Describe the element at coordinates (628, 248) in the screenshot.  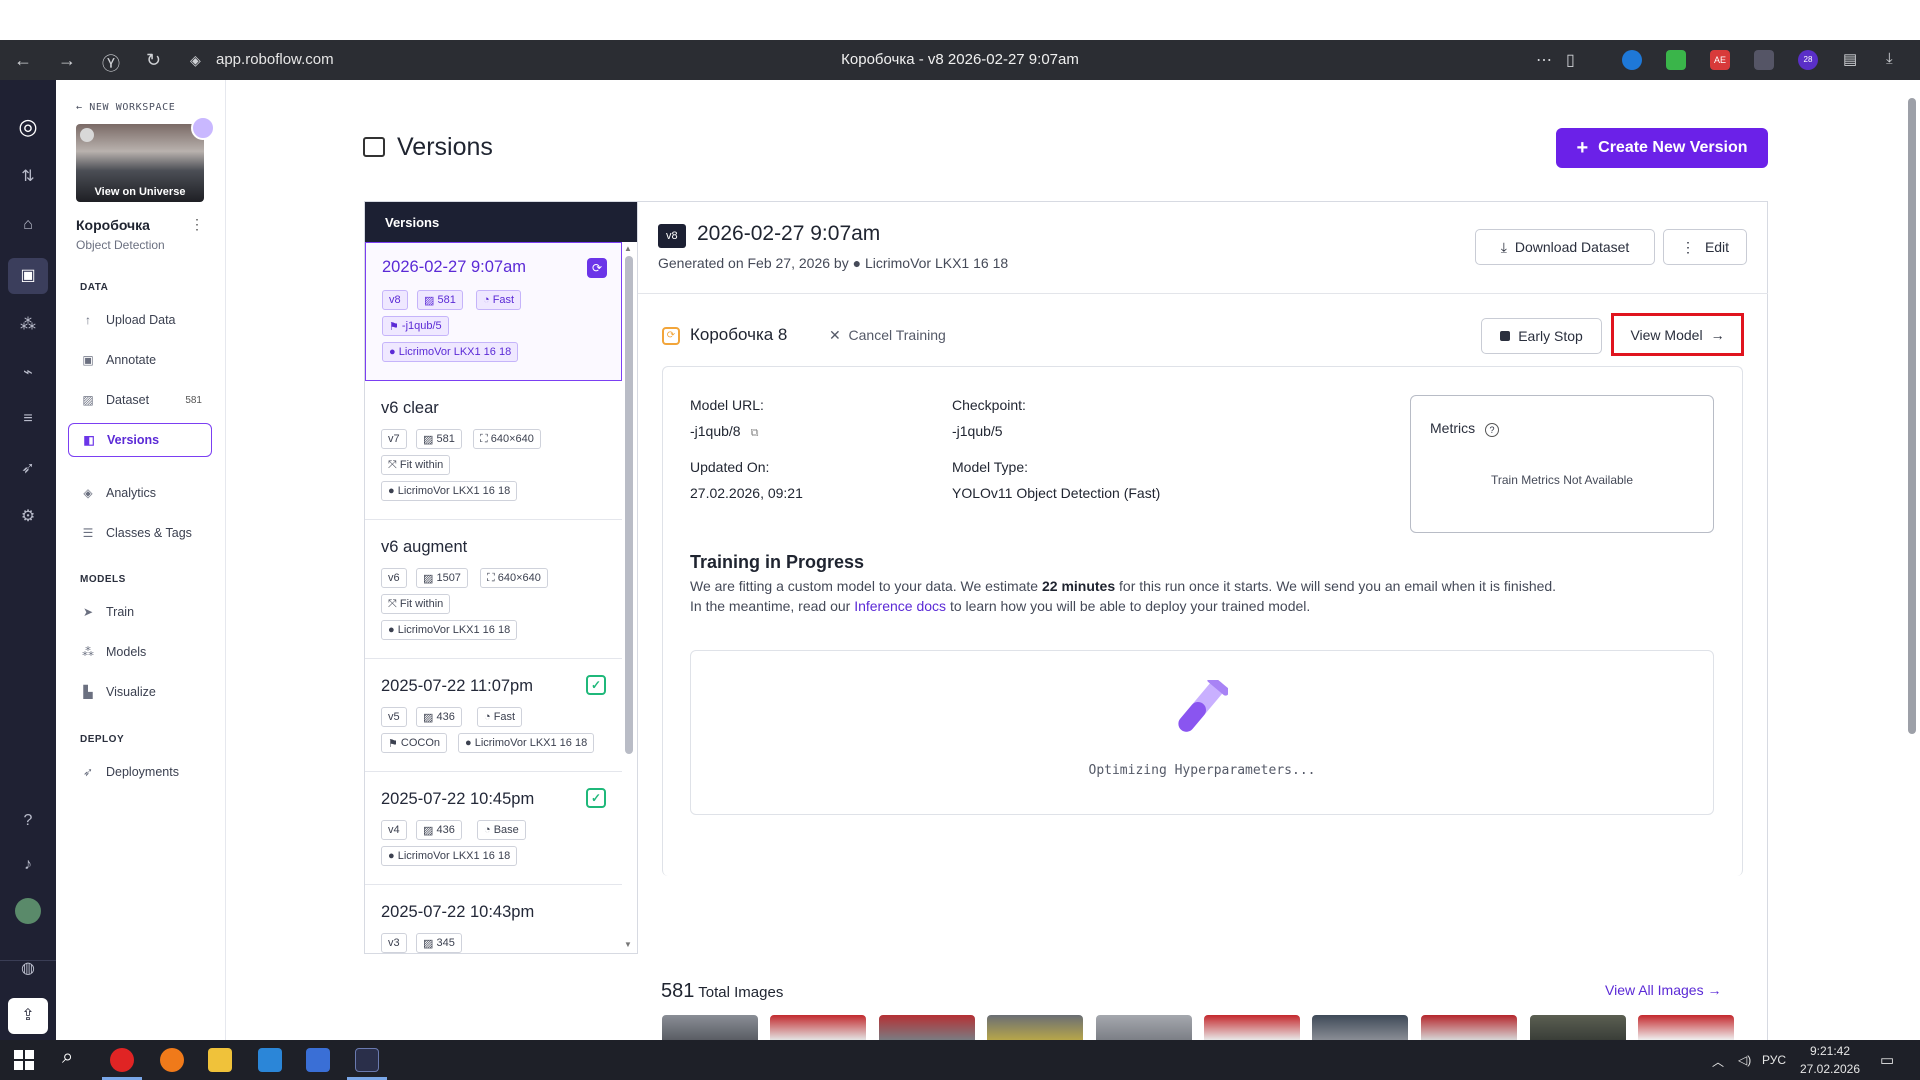
I see `scroll-up-icon: ▲` at that location.